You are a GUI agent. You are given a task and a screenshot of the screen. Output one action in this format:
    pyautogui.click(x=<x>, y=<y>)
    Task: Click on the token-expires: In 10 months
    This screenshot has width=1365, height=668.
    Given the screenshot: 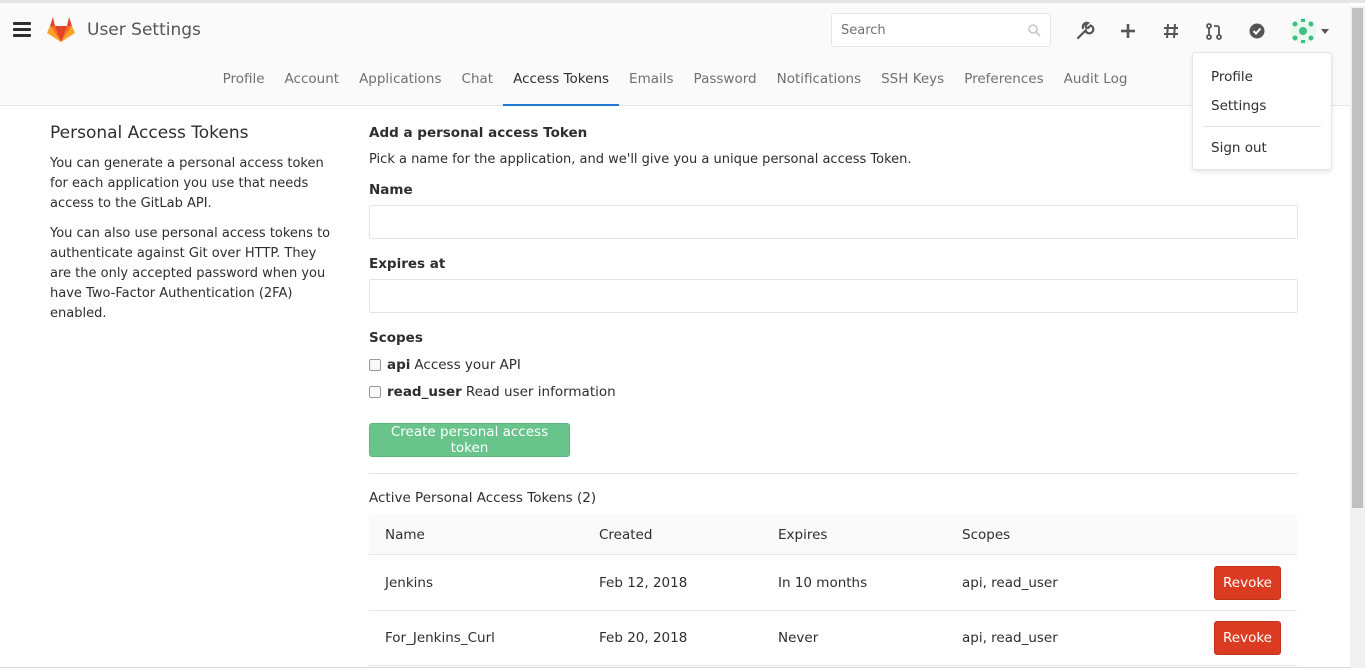 What is the action you would take?
    pyautogui.click(x=823, y=583)
    